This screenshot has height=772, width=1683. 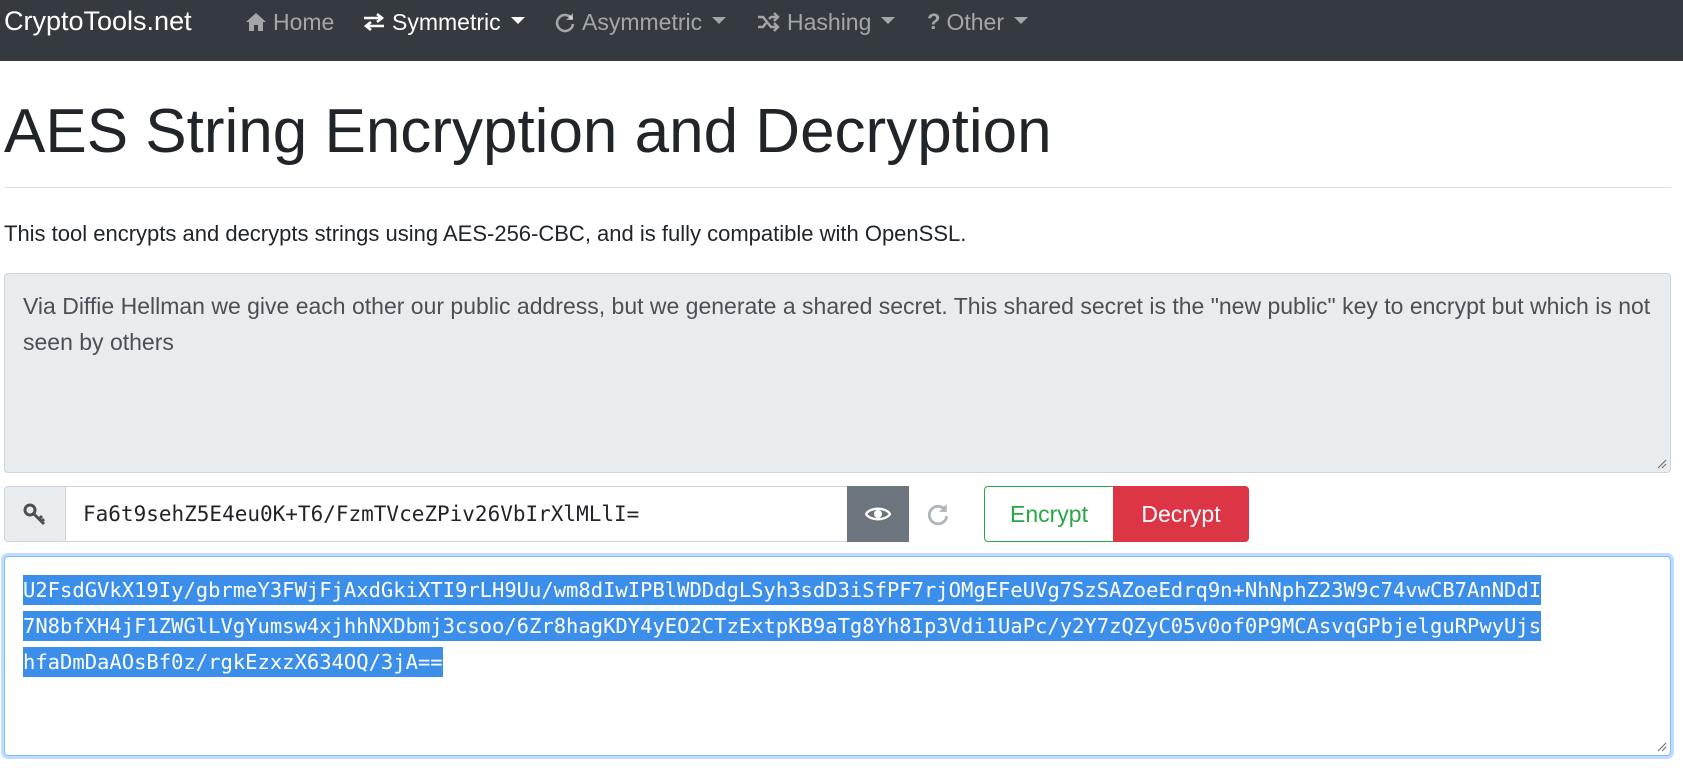 I want to click on question-icon: ?, so click(x=934, y=21).